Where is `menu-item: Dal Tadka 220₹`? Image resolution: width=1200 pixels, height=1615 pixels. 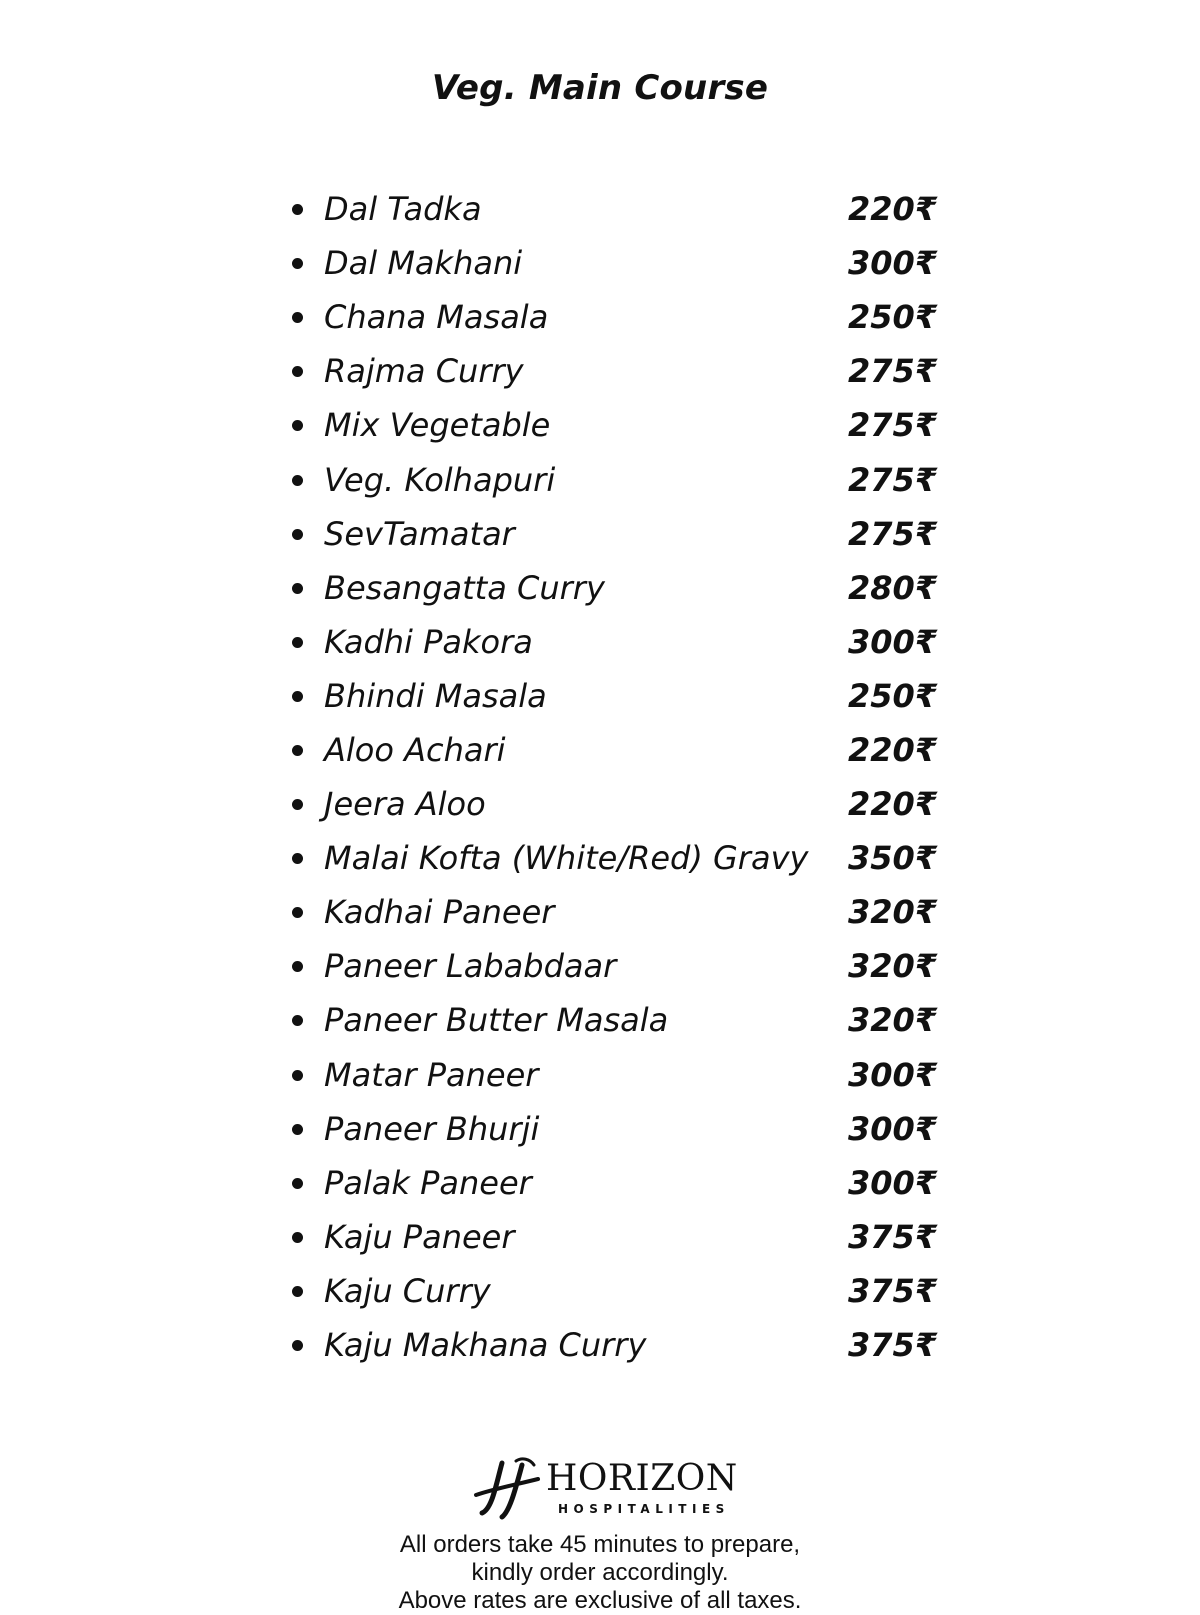 menu-item: Dal Tadka 220₹ is located at coordinates (618, 209).